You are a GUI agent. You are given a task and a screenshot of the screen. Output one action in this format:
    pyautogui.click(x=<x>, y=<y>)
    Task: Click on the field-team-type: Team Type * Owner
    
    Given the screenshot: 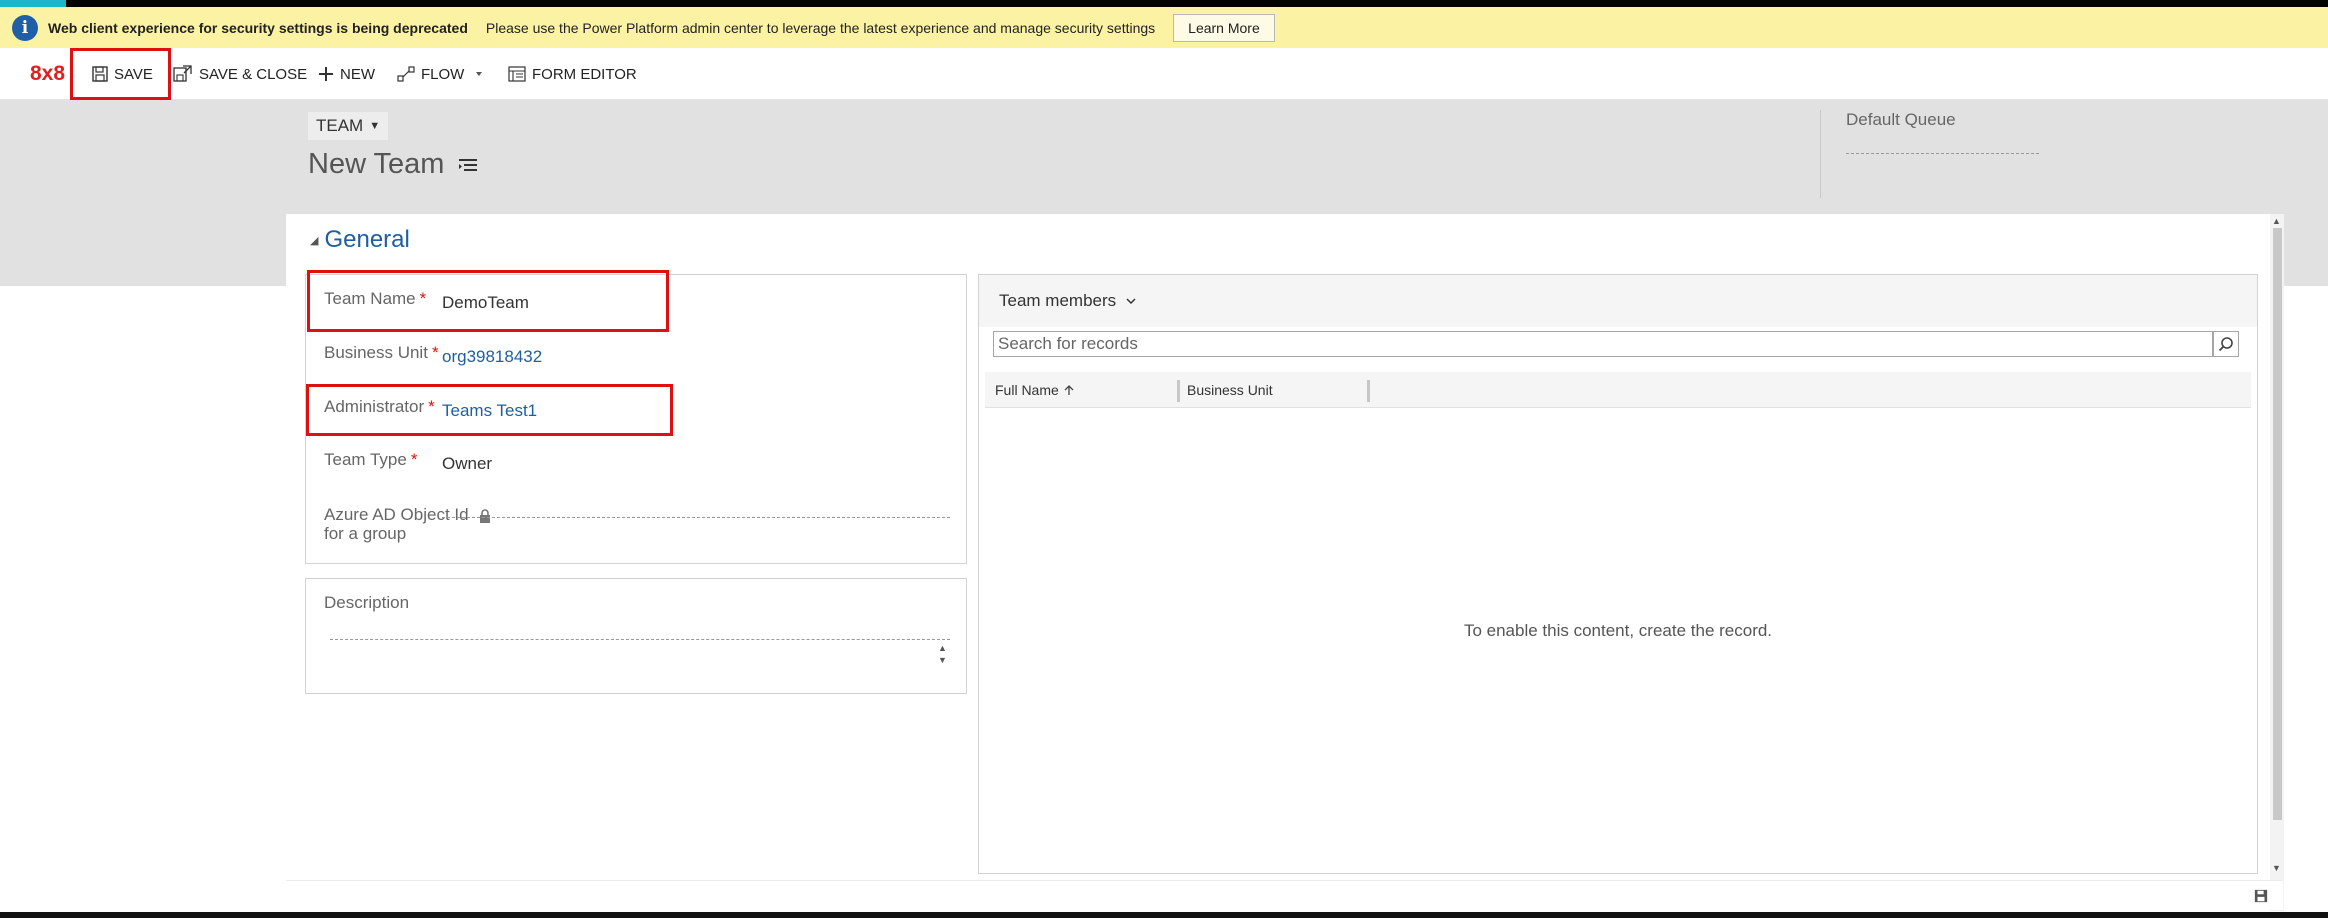 What is the action you would take?
    pyautogui.click(x=636, y=462)
    